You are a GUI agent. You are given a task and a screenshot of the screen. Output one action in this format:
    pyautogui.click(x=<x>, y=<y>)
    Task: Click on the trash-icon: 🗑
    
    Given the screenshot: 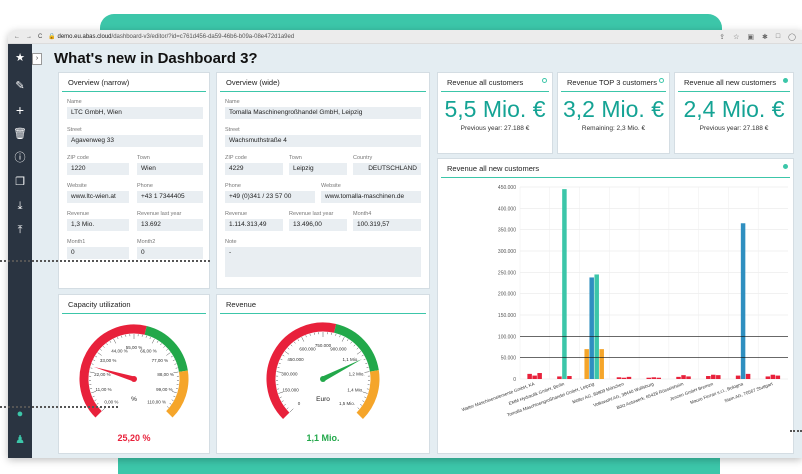 What is the action you would take?
    pyautogui.click(x=20, y=134)
    